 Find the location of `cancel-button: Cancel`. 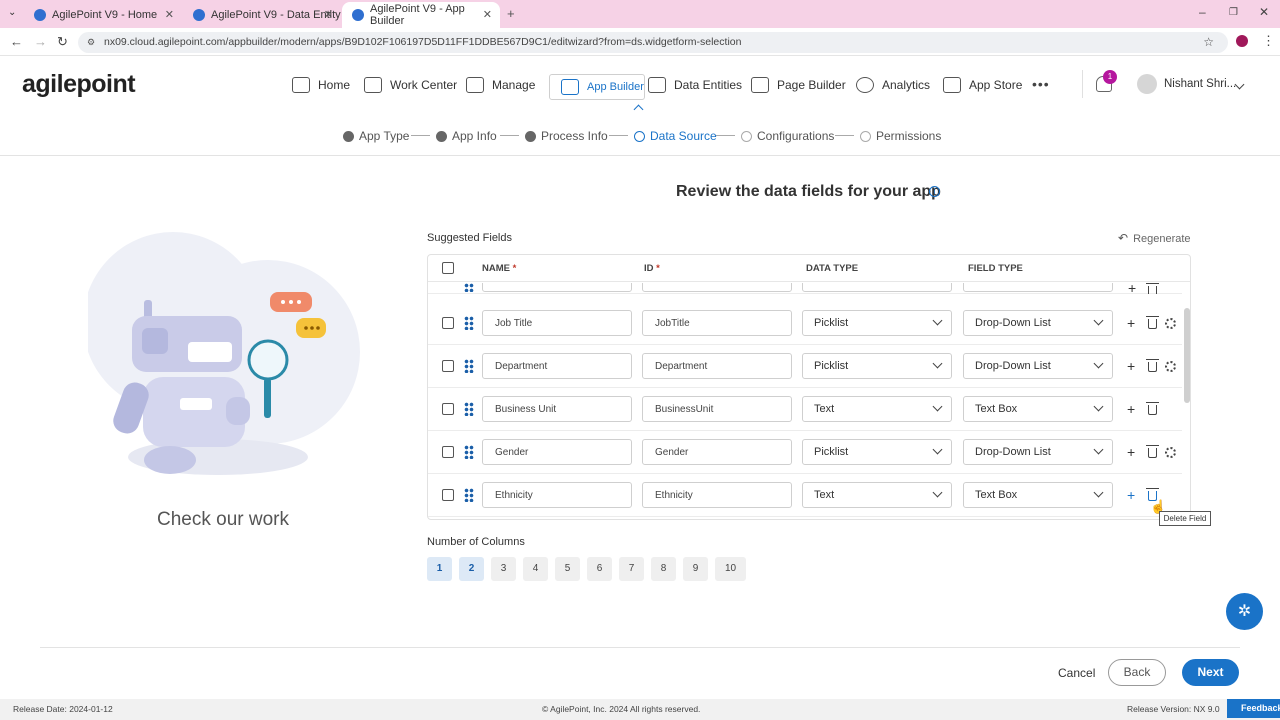

cancel-button: Cancel is located at coordinates (1076, 673).